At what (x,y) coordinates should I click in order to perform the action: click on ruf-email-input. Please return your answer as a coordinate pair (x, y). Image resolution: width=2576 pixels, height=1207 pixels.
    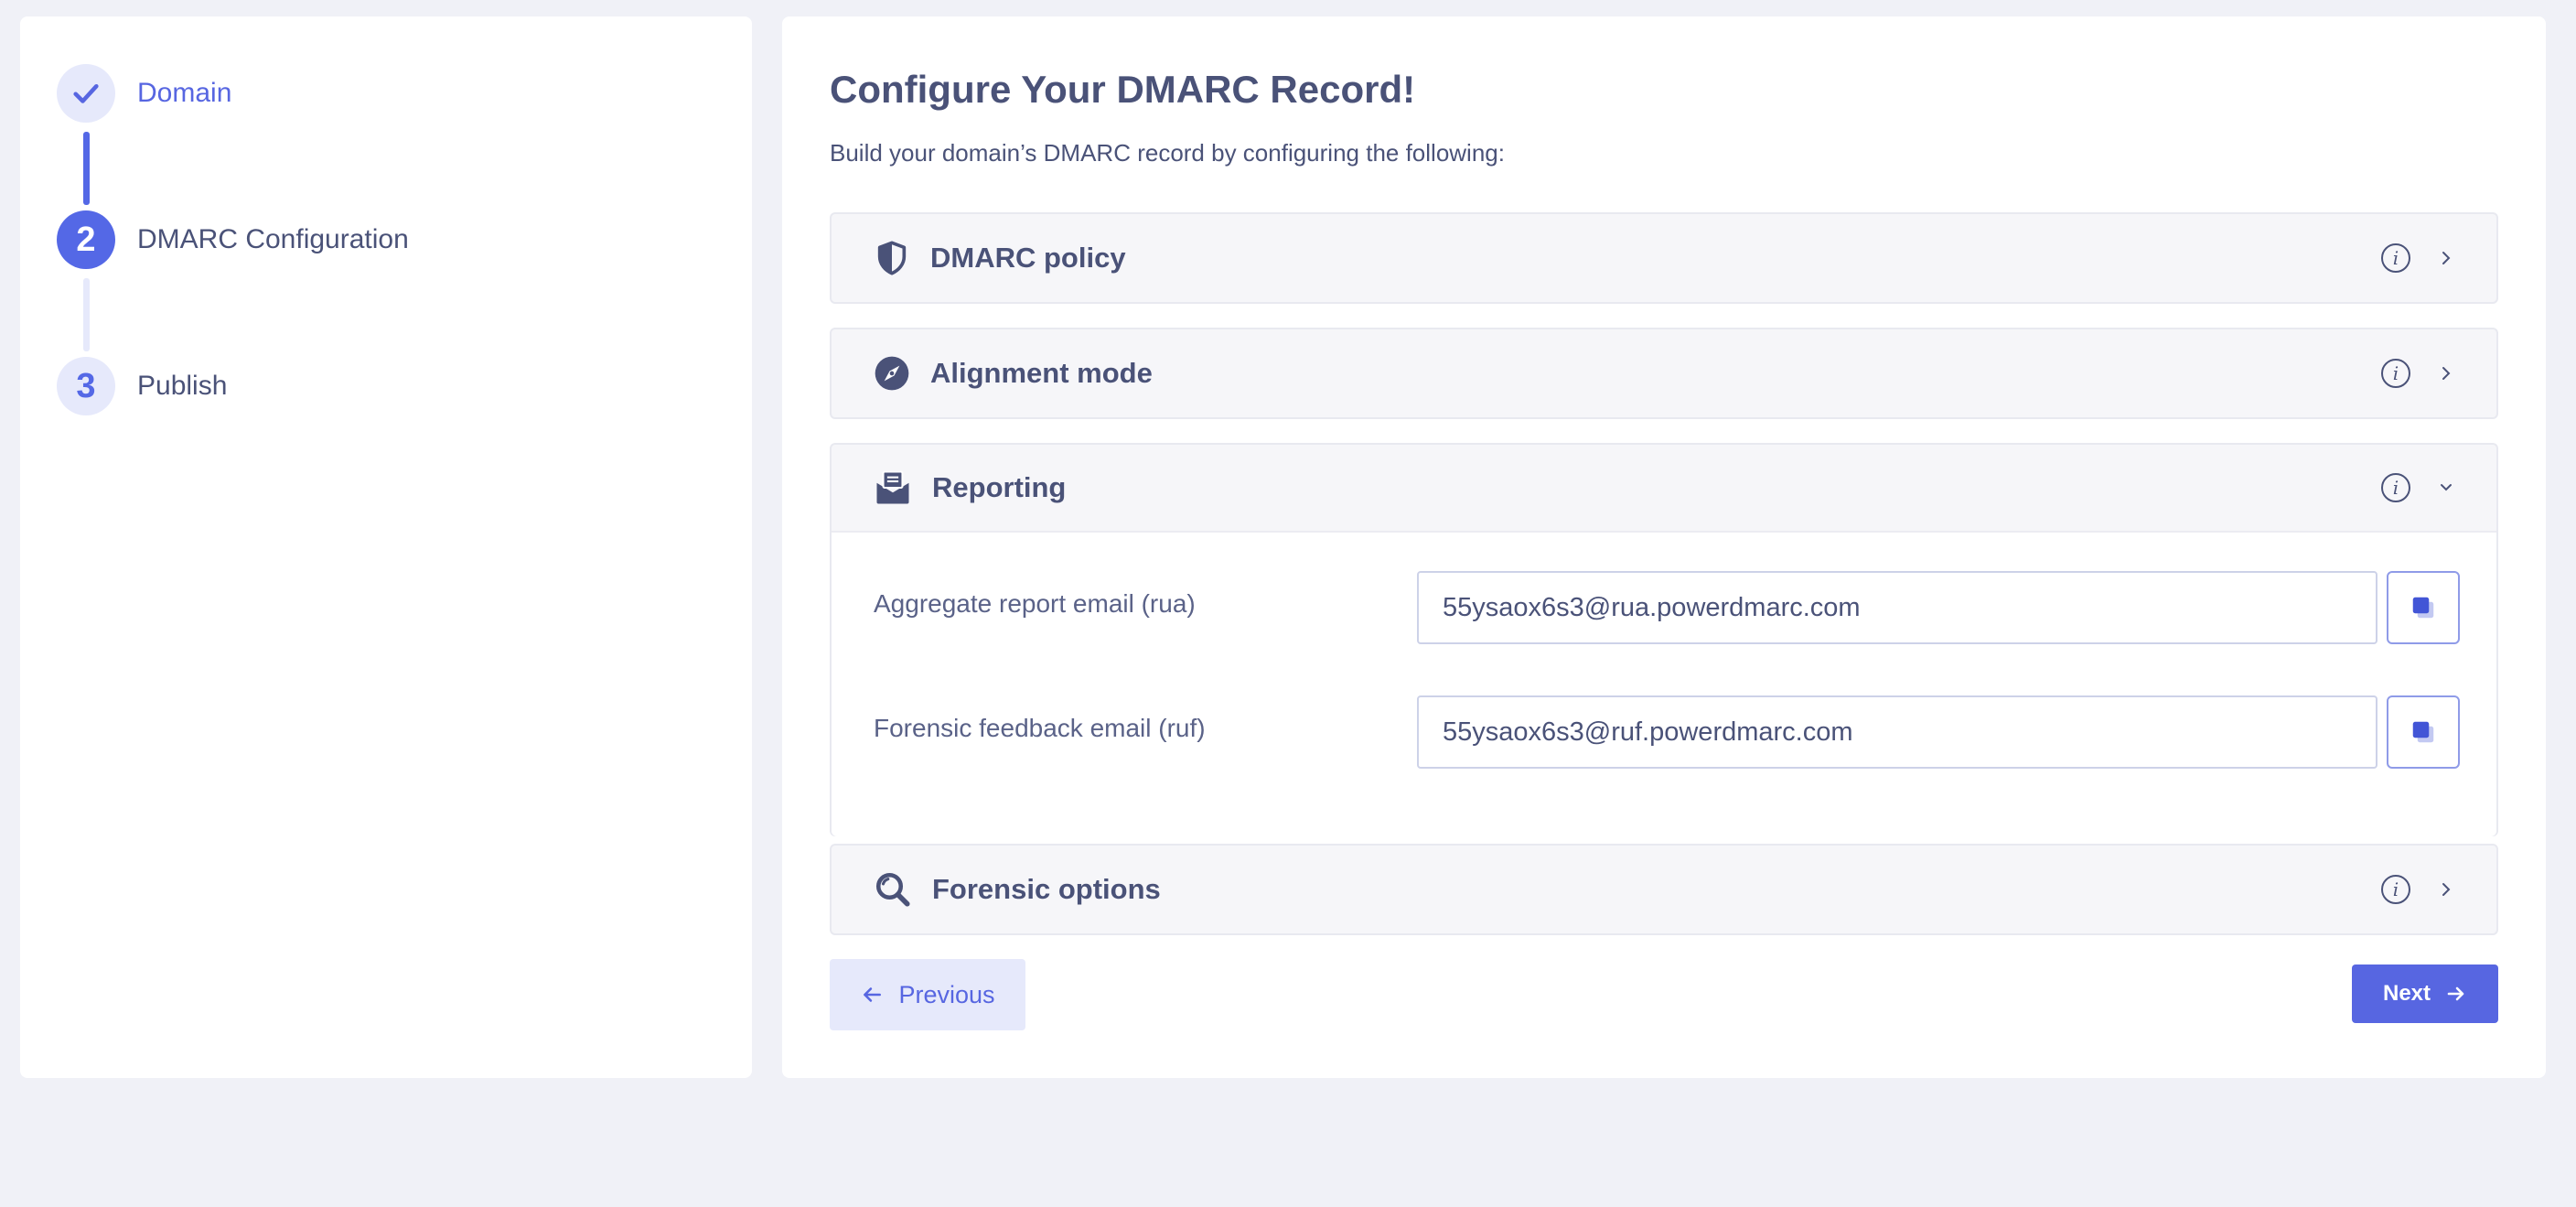
    Looking at the image, I should click on (1897, 732).